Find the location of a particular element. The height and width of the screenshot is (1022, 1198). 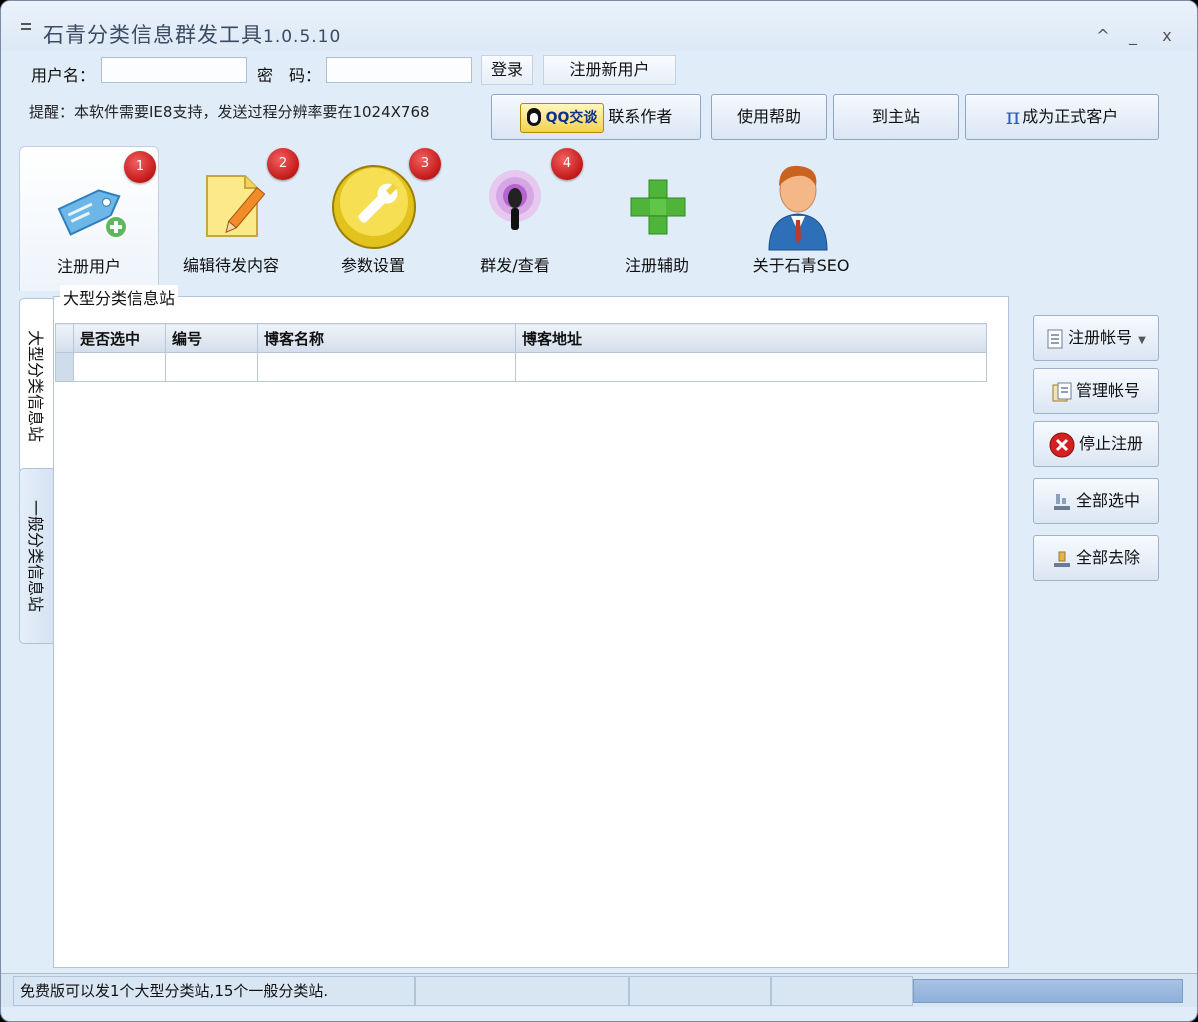

deselect-all-label: 全部去除 is located at coordinates (1107, 557).